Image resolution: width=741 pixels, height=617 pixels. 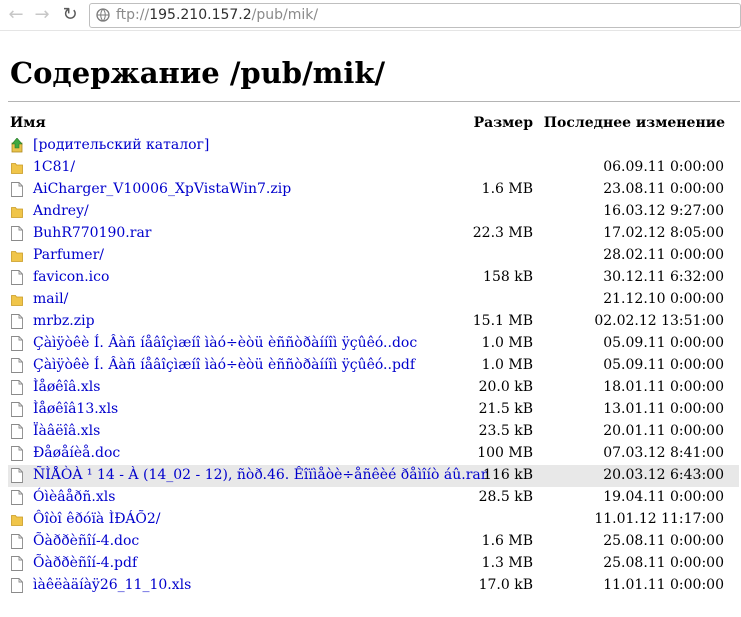 I want to click on file-link: Ïàâëîâ.xls, so click(x=66, y=431).